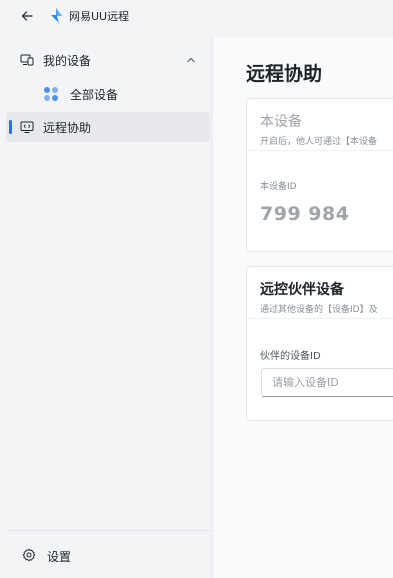 The width and height of the screenshot is (393, 578). What do you see at coordinates (319, 142) in the screenshot?
I see `card-description: 开启后，他人可通过【本设备` at bounding box center [319, 142].